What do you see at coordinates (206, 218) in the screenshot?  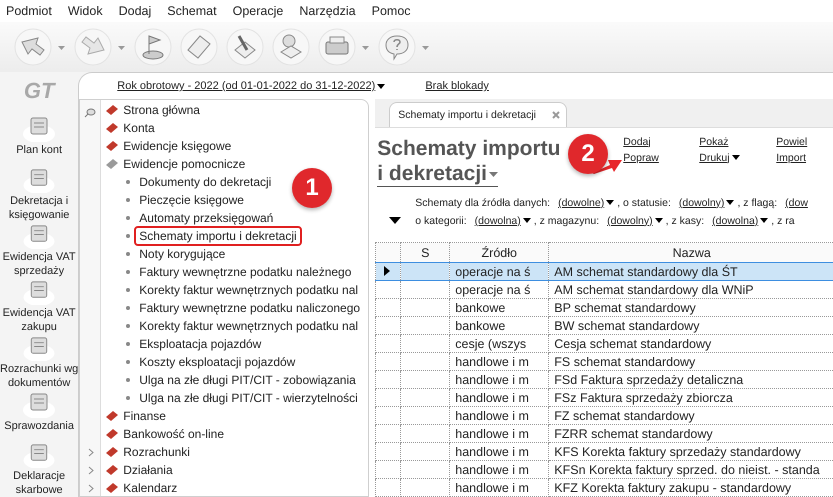 I see `tree-item: Automaty przeksięgowań` at bounding box center [206, 218].